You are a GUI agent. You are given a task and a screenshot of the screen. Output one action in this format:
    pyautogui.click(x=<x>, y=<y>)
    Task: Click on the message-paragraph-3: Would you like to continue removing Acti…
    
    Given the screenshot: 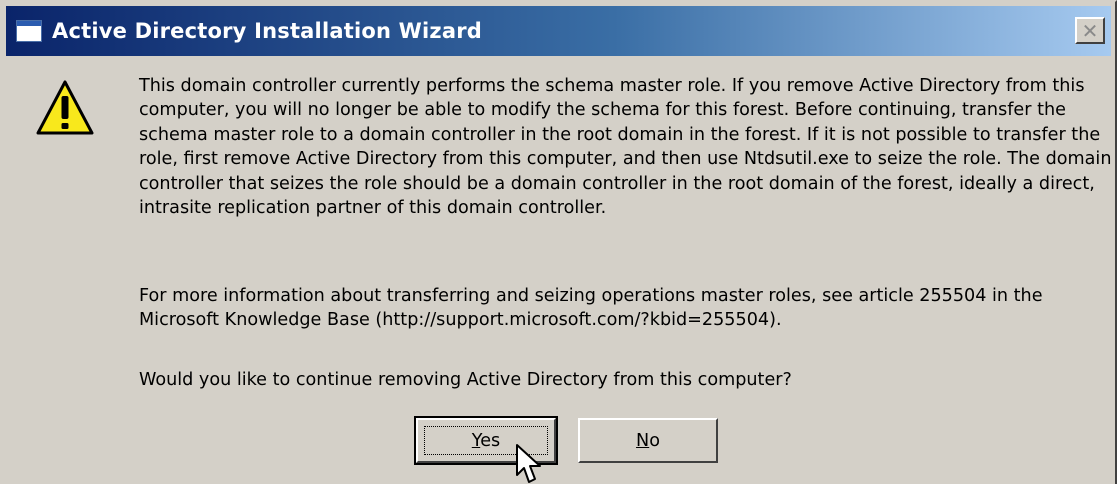 What is the action you would take?
    pyautogui.click(x=465, y=380)
    